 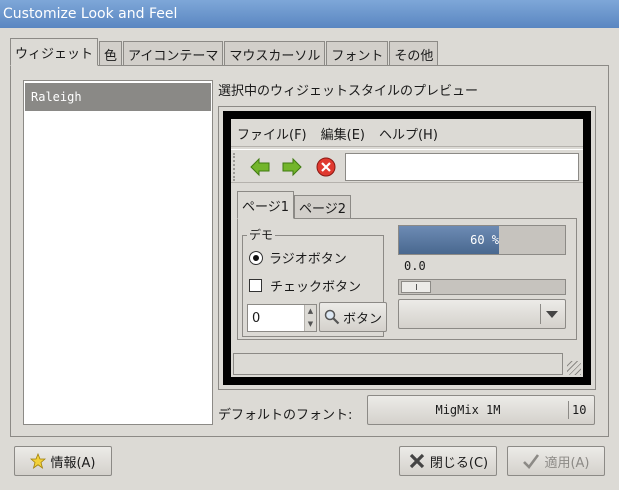 What do you see at coordinates (323, 207) in the screenshot?
I see `tab-page2: ページ2` at bounding box center [323, 207].